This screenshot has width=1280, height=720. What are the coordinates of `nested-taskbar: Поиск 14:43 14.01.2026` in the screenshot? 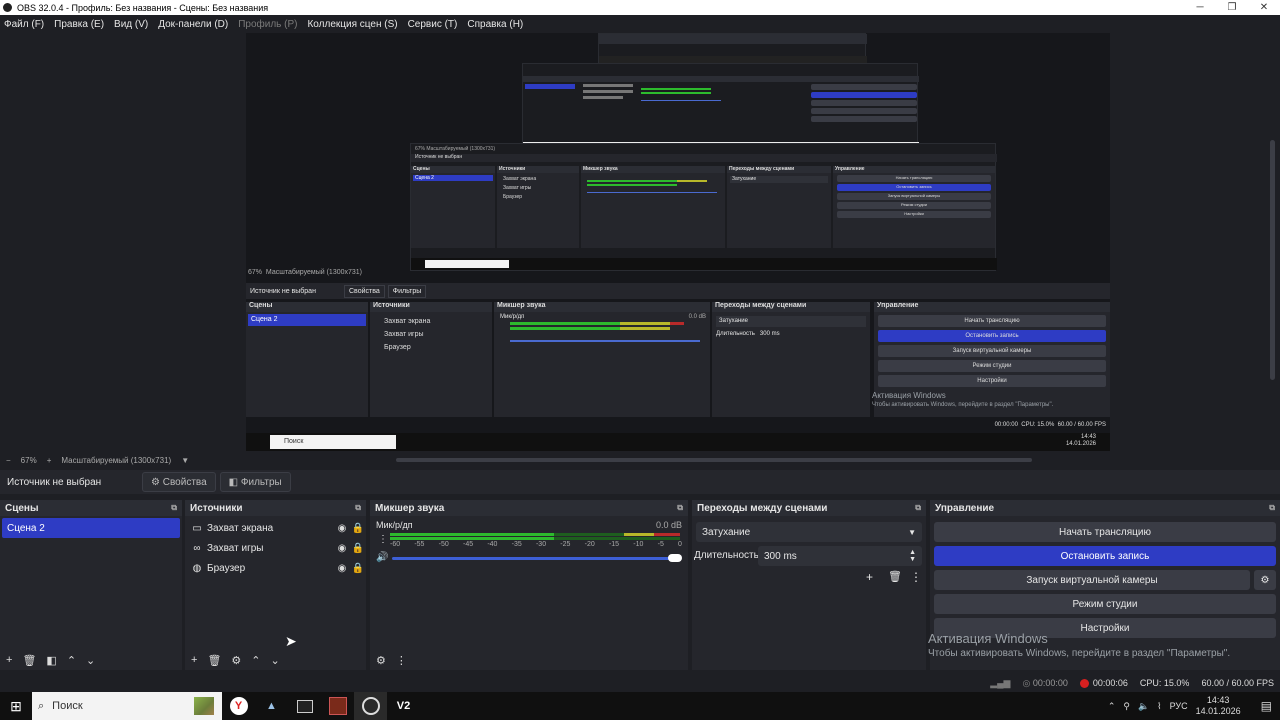 It's located at (678, 442).